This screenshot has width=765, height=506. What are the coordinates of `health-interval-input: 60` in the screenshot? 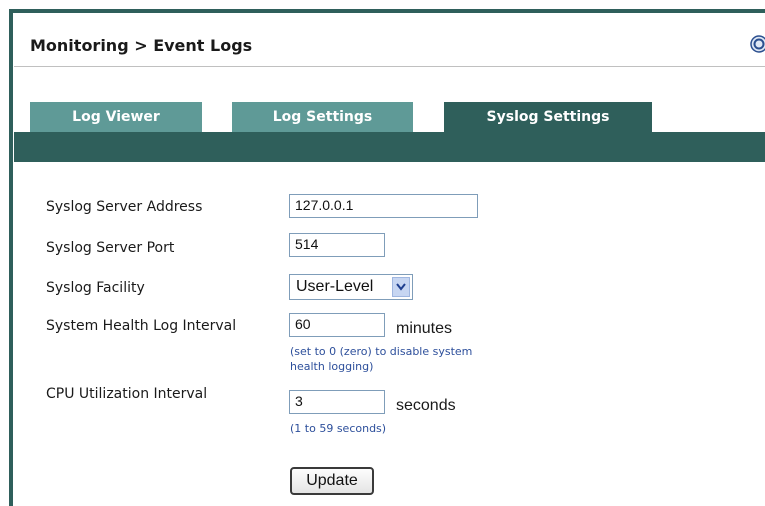 It's located at (337, 325).